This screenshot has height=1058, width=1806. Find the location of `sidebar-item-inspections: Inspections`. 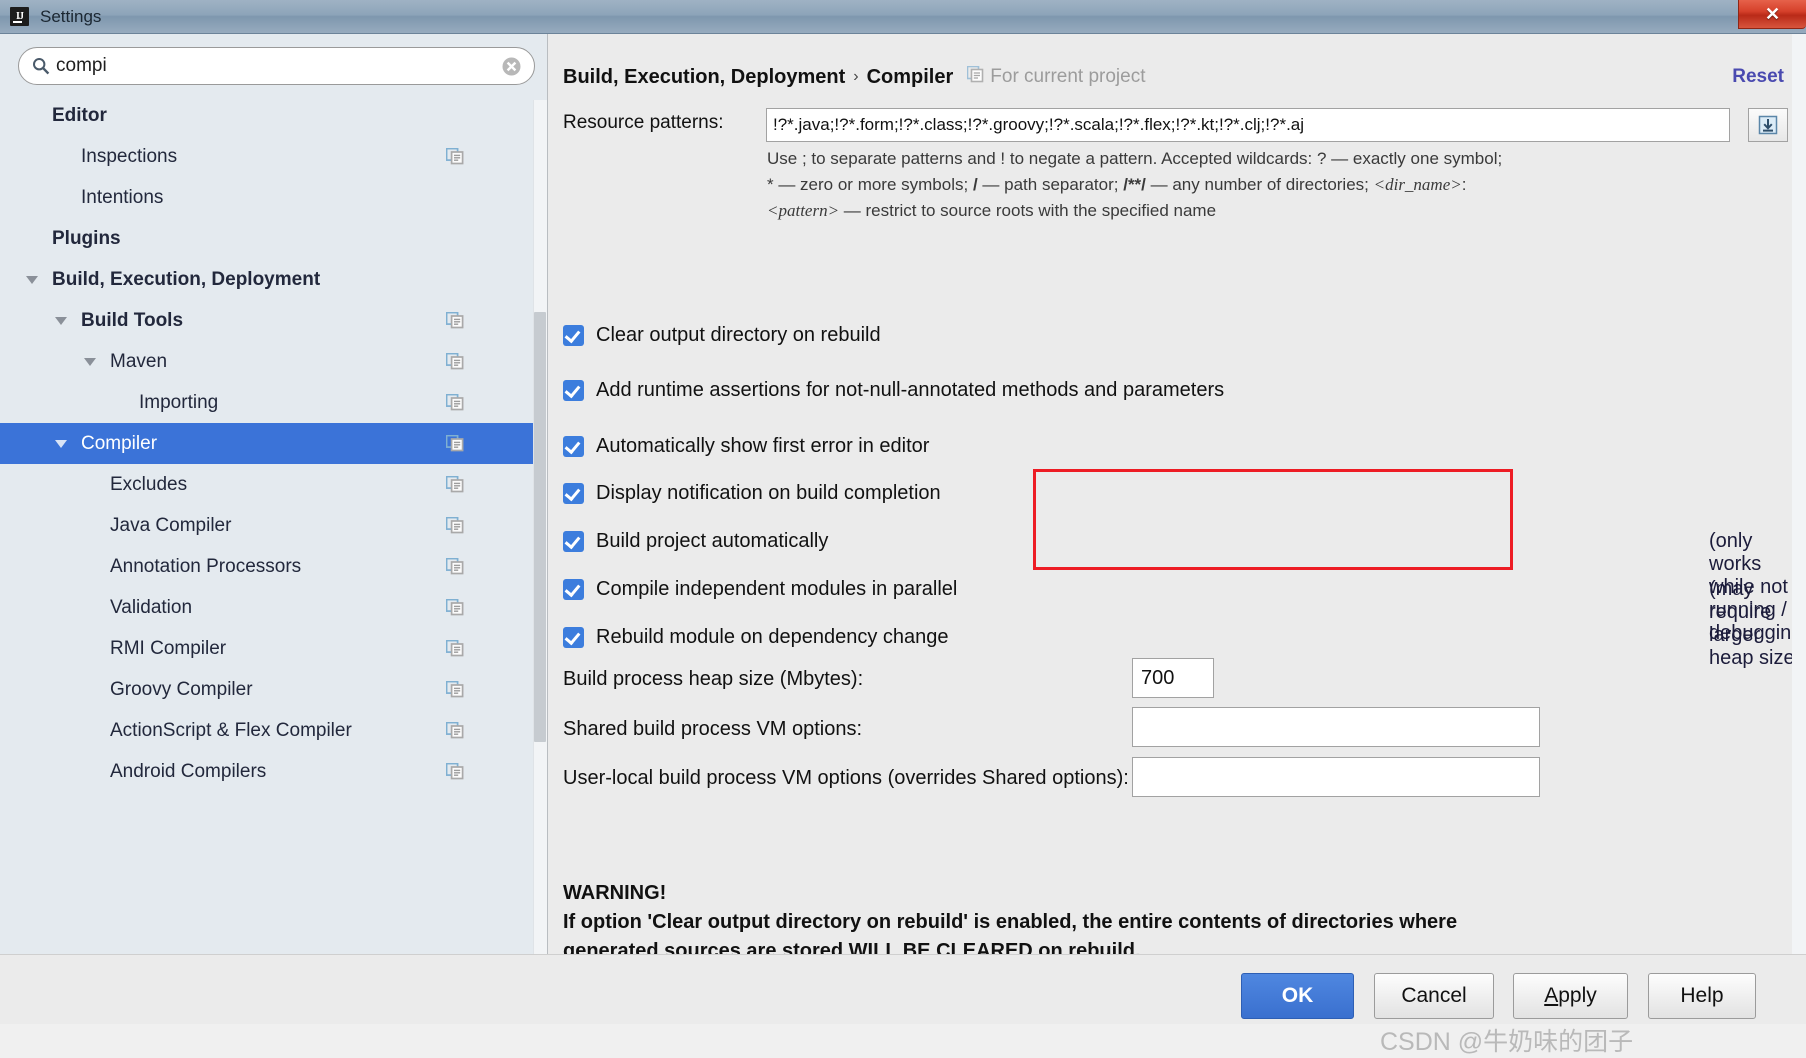

sidebar-item-inspections: Inspections is located at coordinates (273, 156).